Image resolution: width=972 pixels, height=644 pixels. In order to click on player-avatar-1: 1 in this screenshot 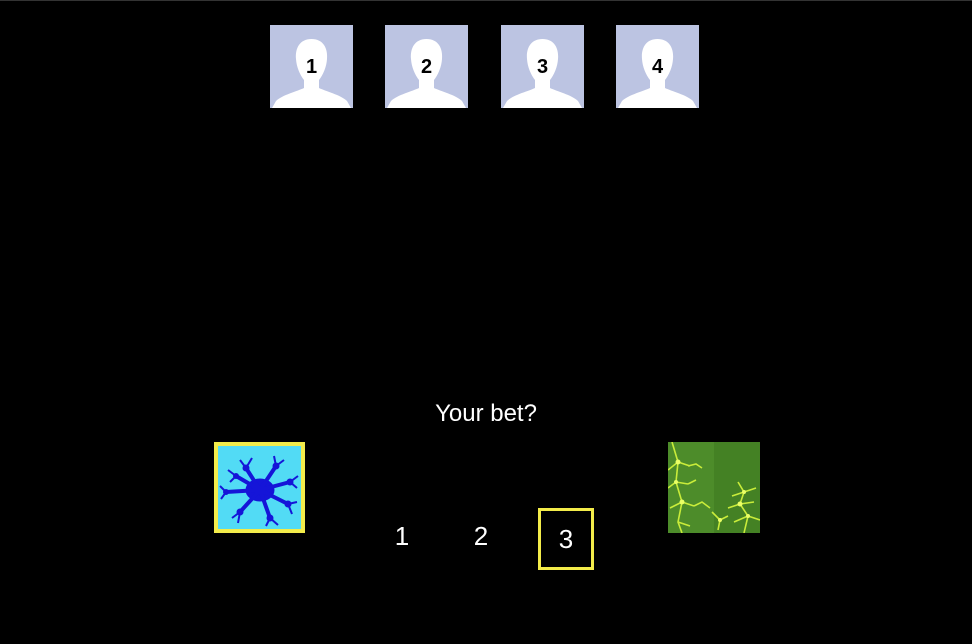, I will do `click(311, 66)`.